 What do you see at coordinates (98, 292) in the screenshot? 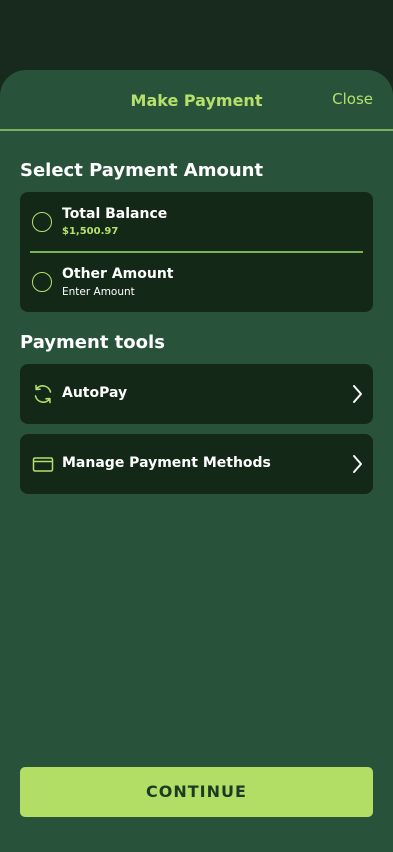
I see `other-amount-hint: Enter Amount` at bounding box center [98, 292].